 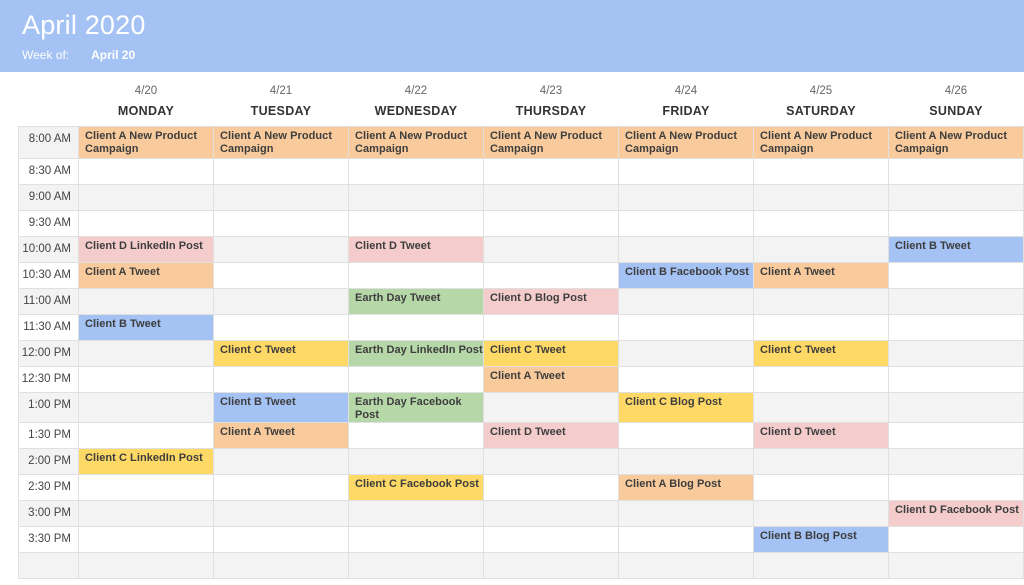 I want to click on calendar-cell: Earth Day Tweet, so click(x=416, y=301).